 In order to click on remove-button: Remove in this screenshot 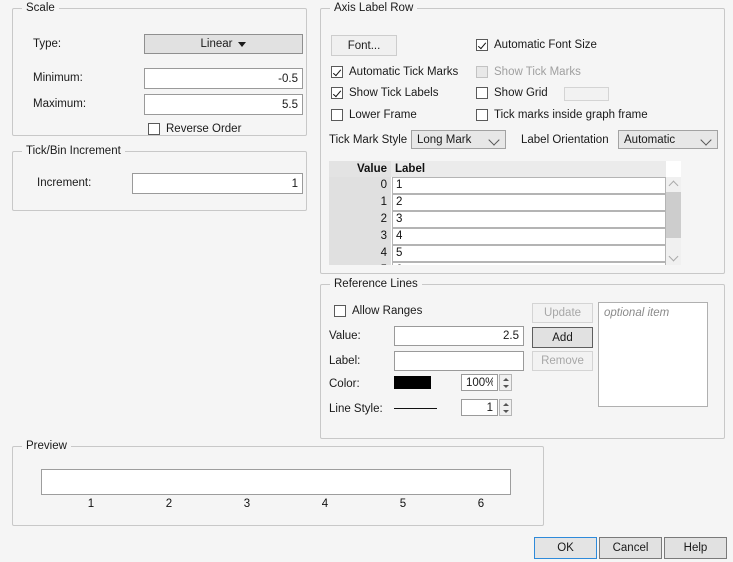, I will do `click(562, 361)`.